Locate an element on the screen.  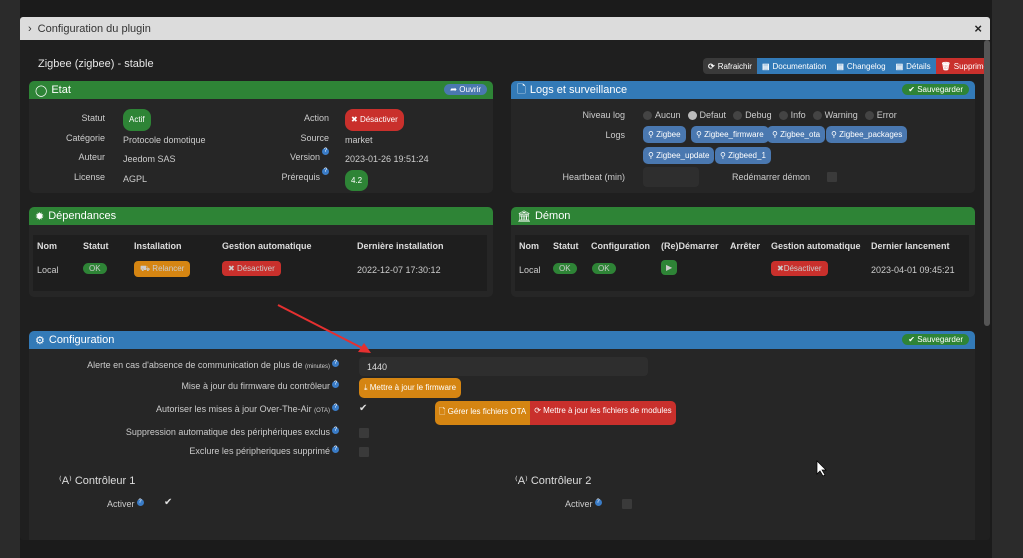
license-label: License is located at coordinates (89, 176).